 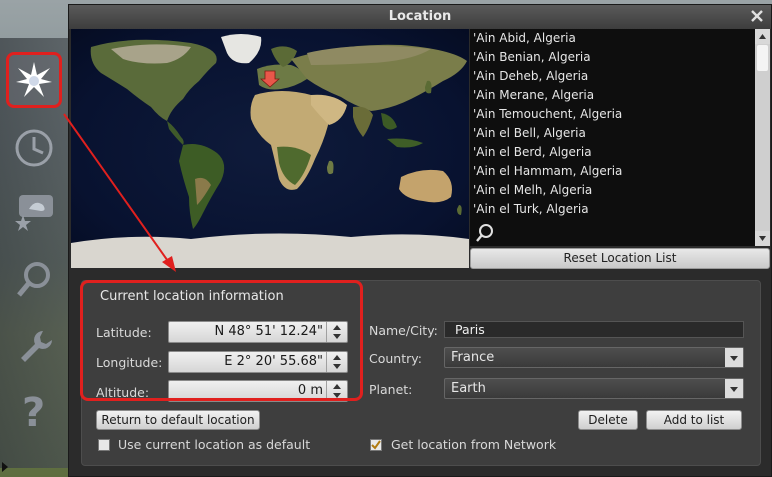 What do you see at coordinates (608, 420) in the screenshot?
I see `delete-button: Delete` at bounding box center [608, 420].